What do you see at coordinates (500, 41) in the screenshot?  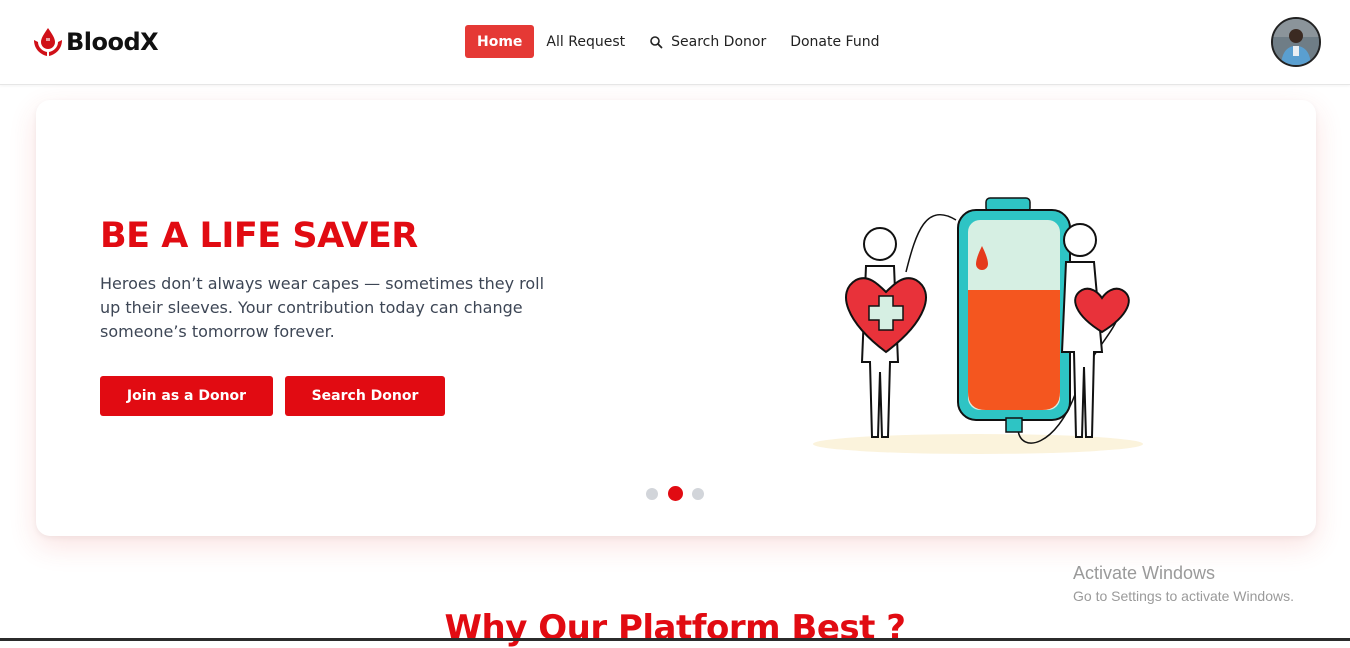 I see `nav-home: Home` at bounding box center [500, 41].